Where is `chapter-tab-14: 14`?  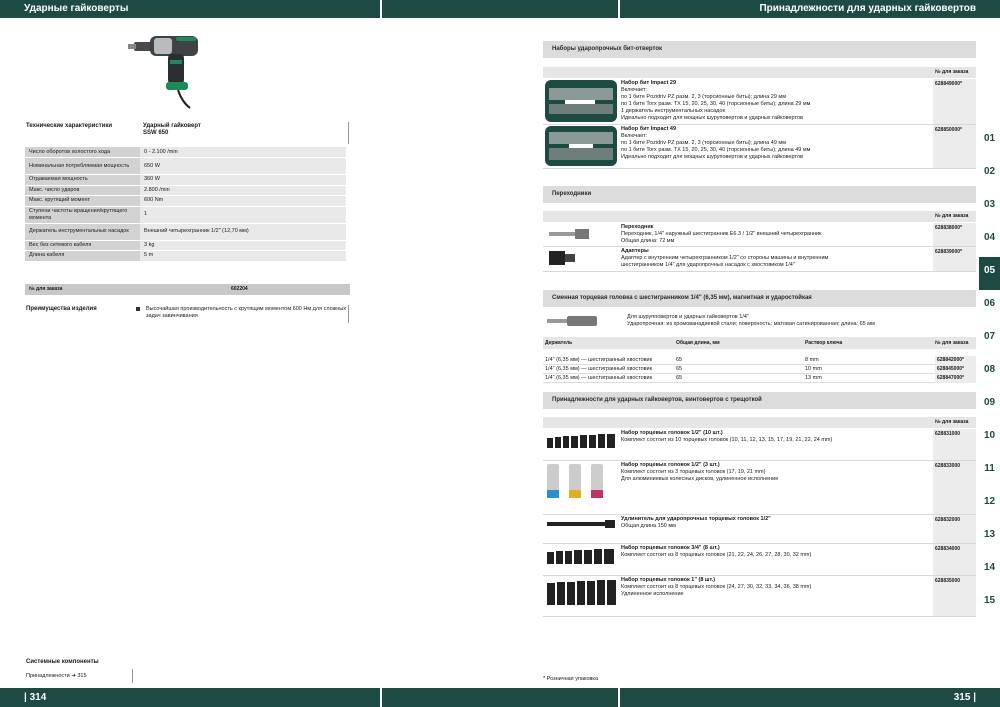
chapter-tab-14: 14 is located at coordinates (989, 570).